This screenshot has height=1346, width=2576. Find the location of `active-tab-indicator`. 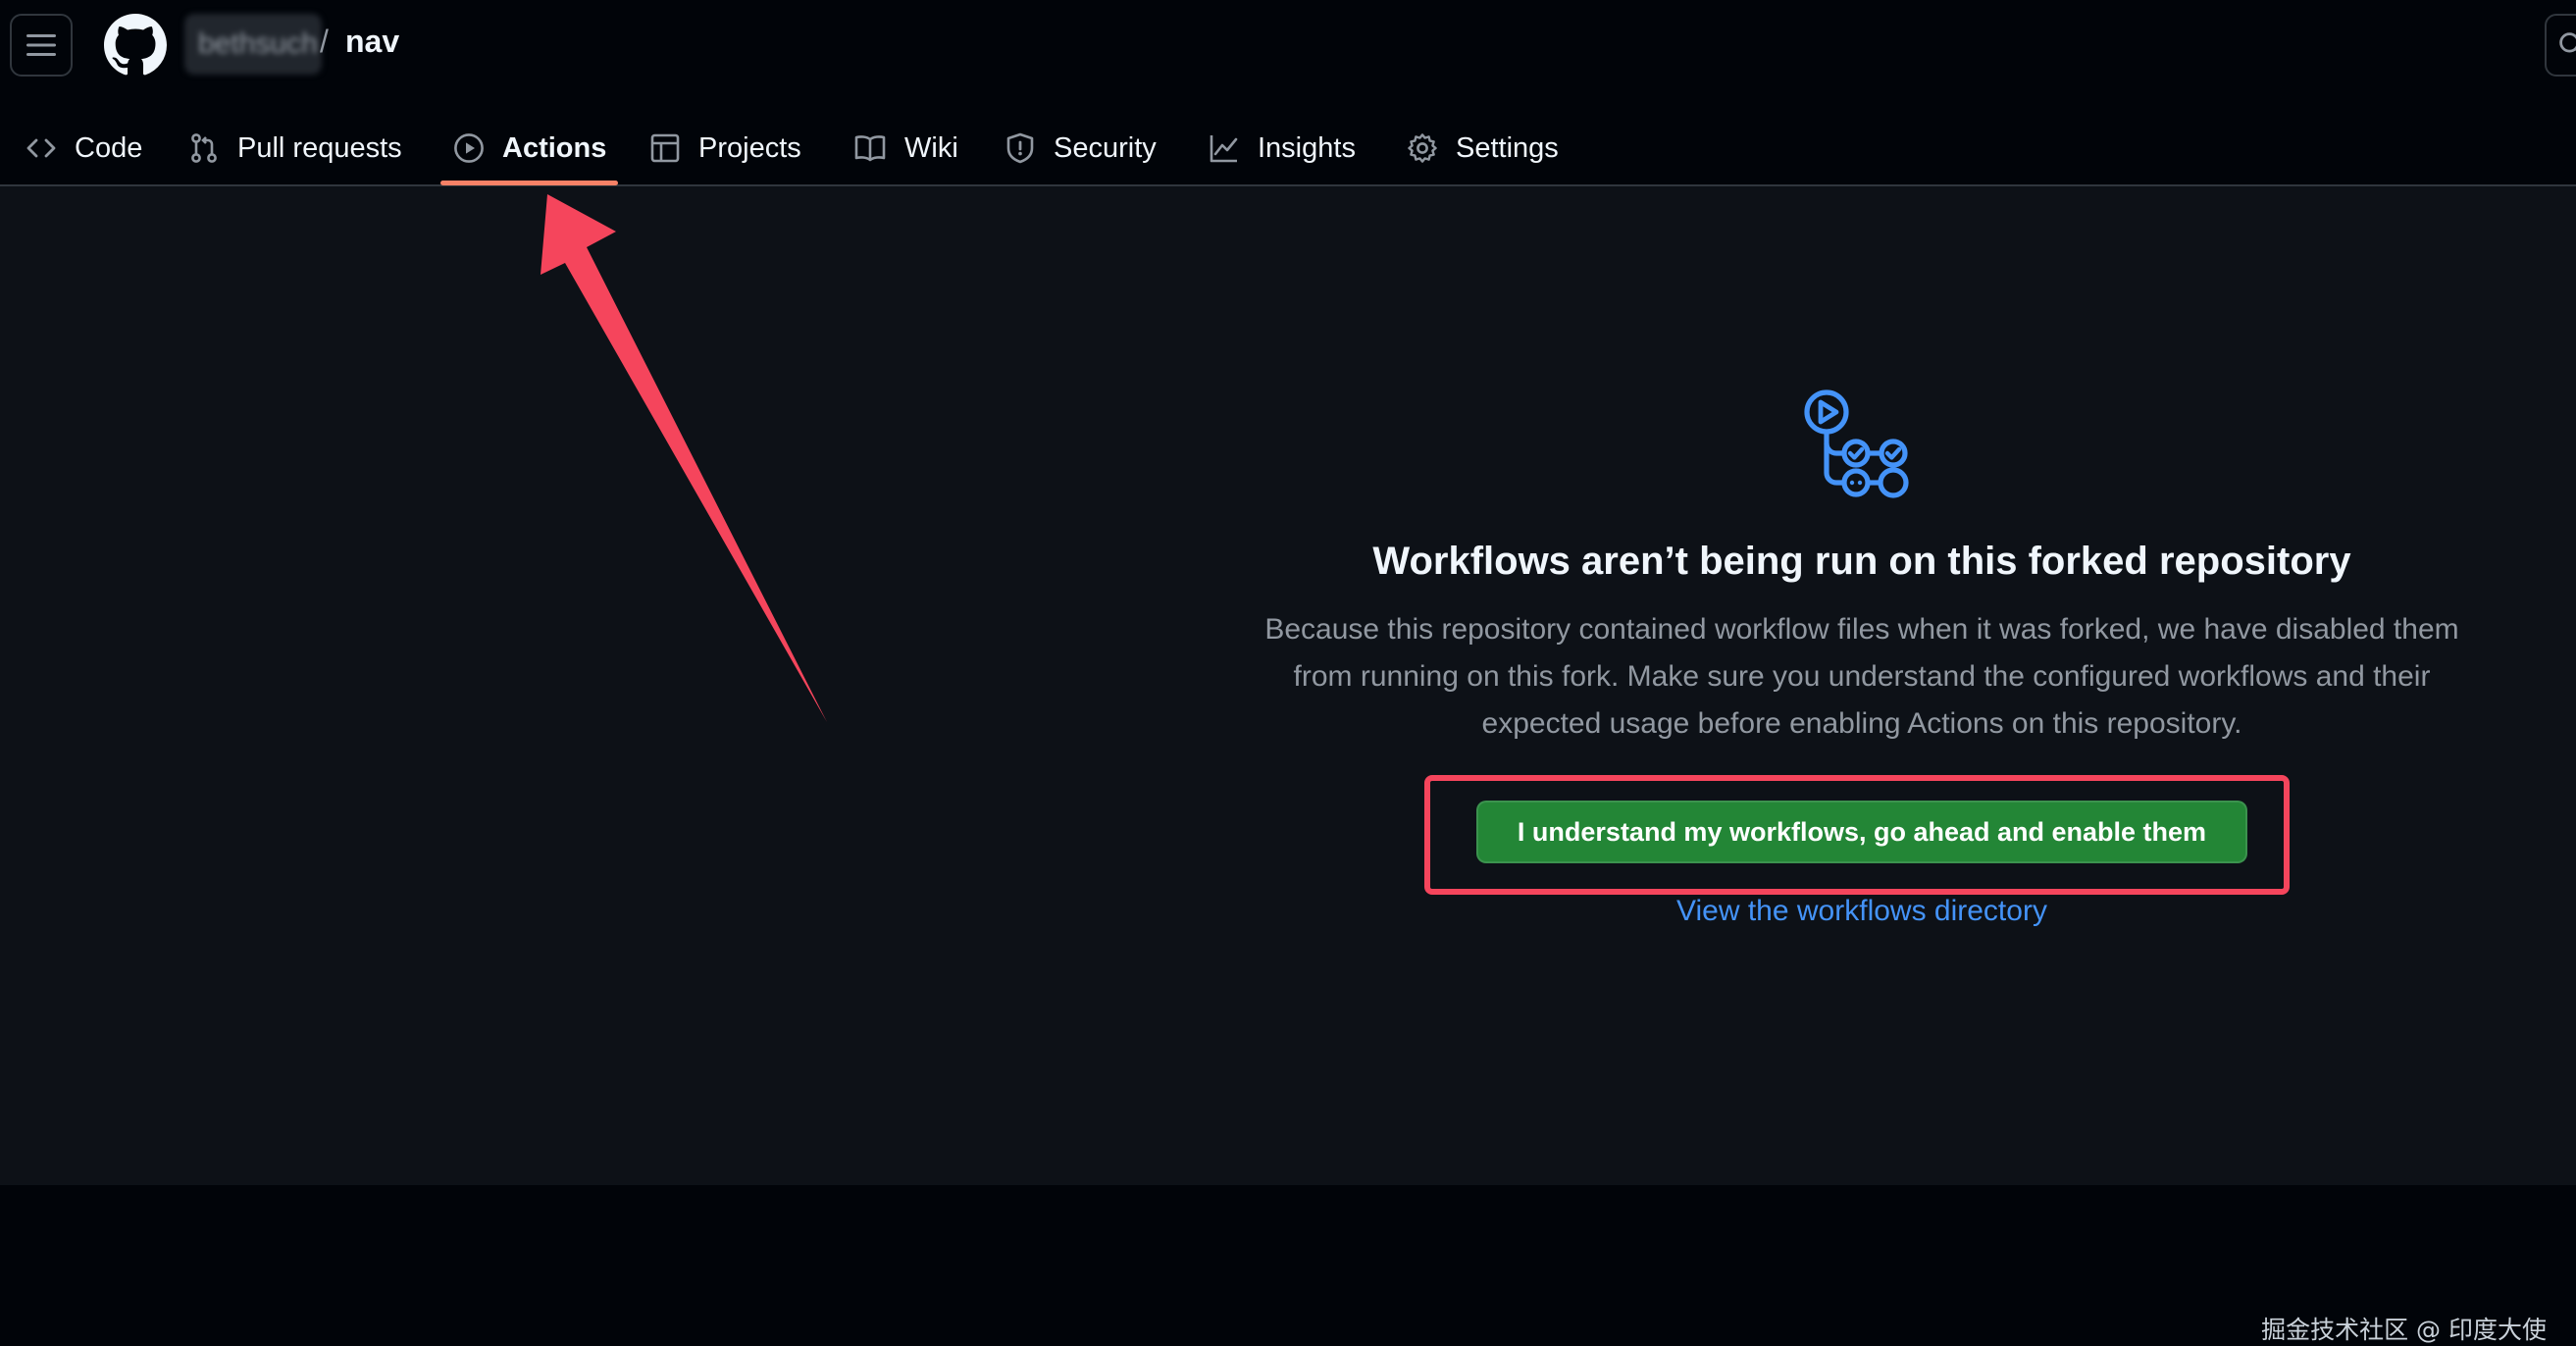

active-tab-indicator is located at coordinates (529, 183).